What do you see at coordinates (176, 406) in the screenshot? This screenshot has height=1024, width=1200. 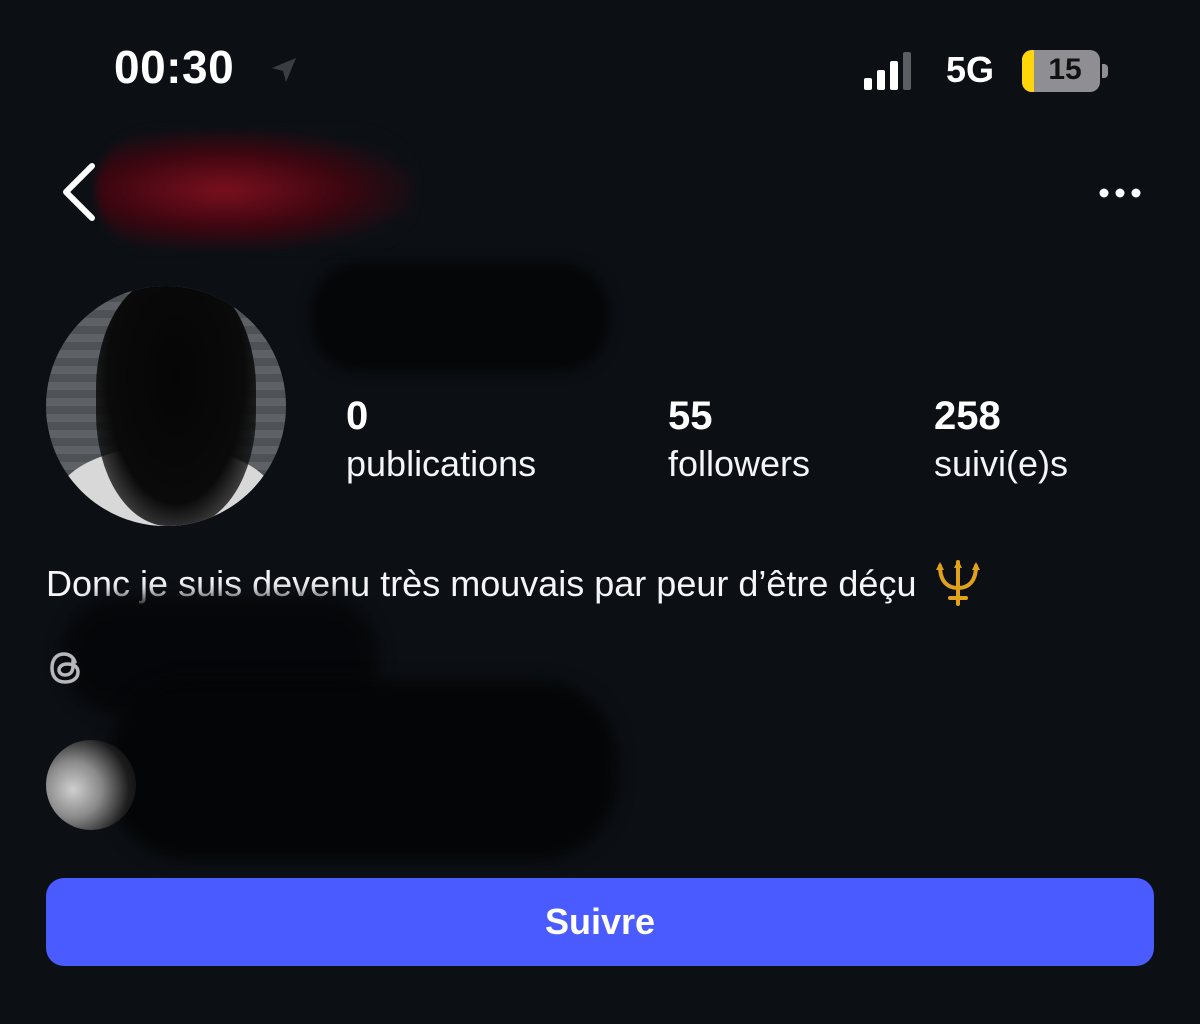 I see `avatar-redaction` at bounding box center [176, 406].